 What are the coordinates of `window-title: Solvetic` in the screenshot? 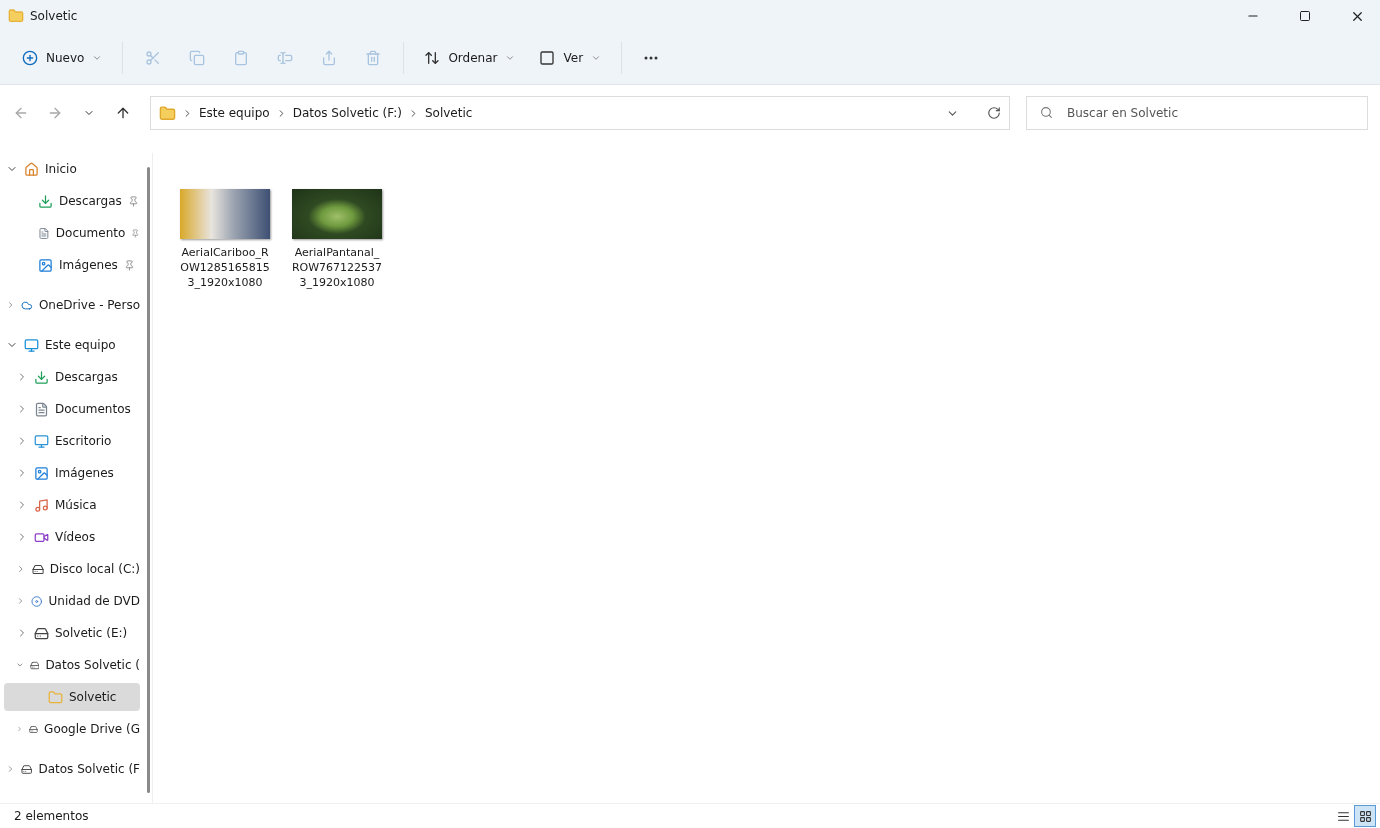 It's located at (54, 16).